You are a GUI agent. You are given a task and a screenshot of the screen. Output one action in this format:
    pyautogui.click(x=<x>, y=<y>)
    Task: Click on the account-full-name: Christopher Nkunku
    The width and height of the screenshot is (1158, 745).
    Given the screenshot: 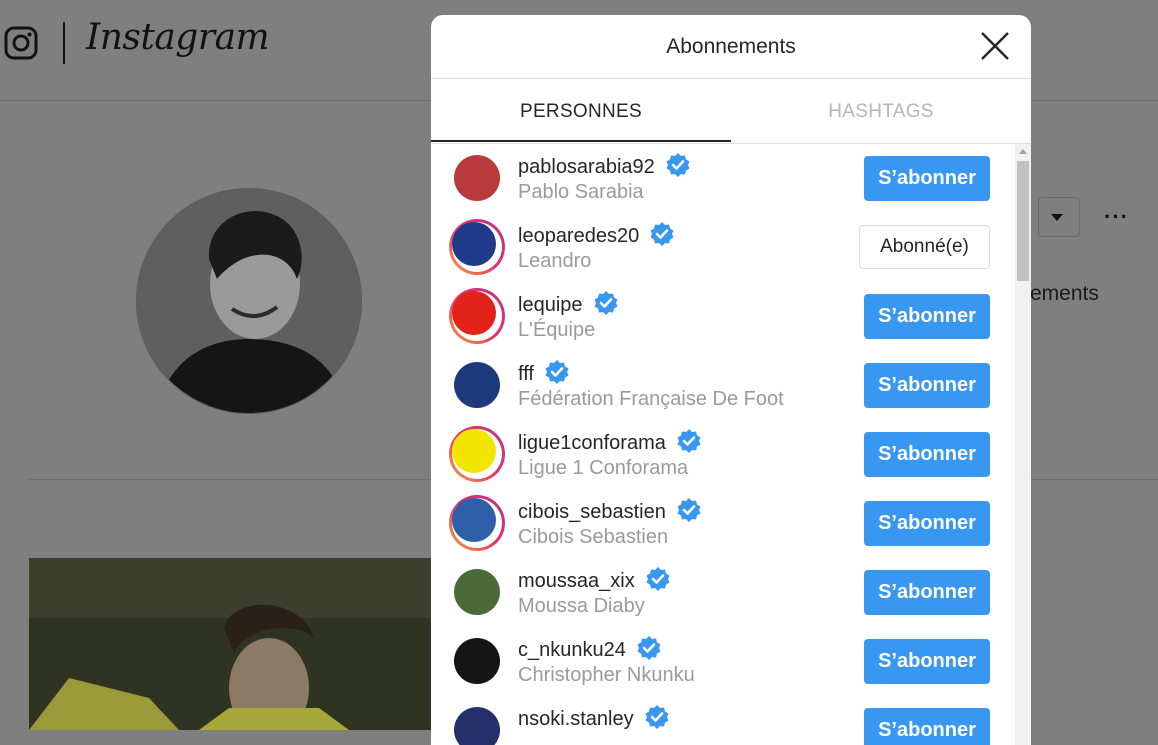 What is the action you would take?
    pyautogui.click(x=606, y=675)
    